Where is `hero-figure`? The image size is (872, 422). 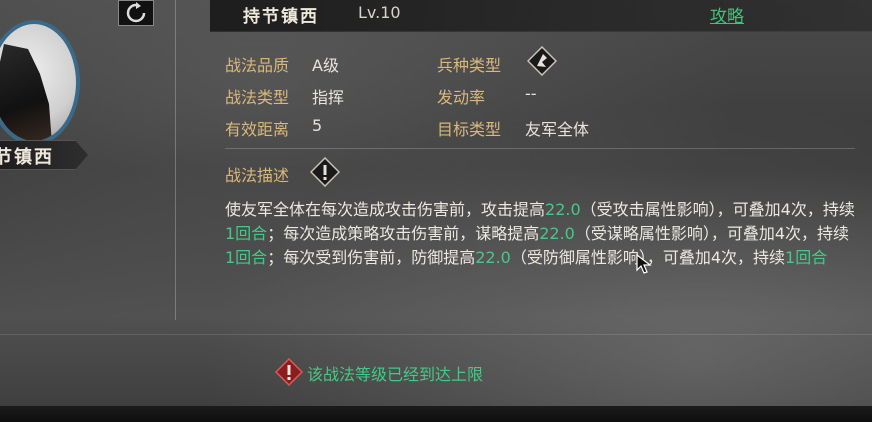 hero-figure is located at coordinates (26, 92).